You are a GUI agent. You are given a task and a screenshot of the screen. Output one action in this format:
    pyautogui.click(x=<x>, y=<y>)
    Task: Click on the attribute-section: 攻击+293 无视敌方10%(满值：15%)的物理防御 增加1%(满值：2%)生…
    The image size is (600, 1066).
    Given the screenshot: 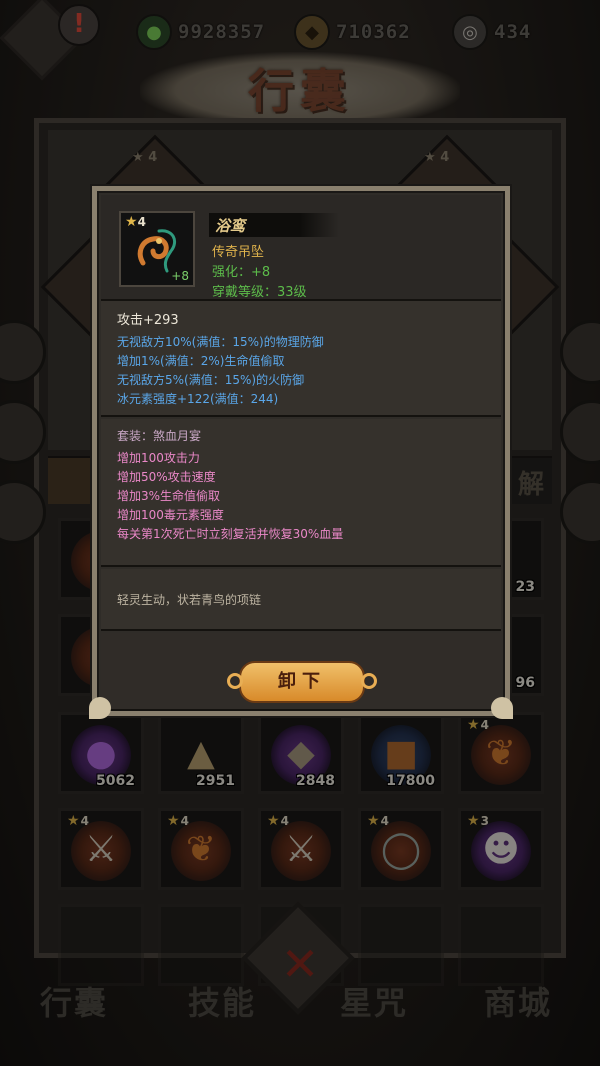 What is the action you would take?
    pyautogui.click(x=301, y=359)
    